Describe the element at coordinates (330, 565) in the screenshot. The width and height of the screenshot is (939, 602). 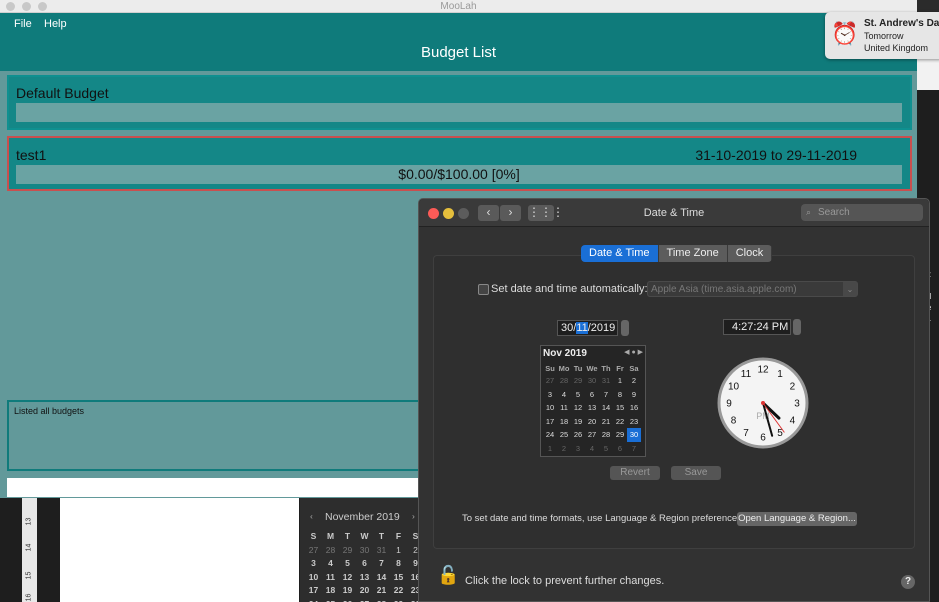
I see `mini-calendar-day: 4` at that location.